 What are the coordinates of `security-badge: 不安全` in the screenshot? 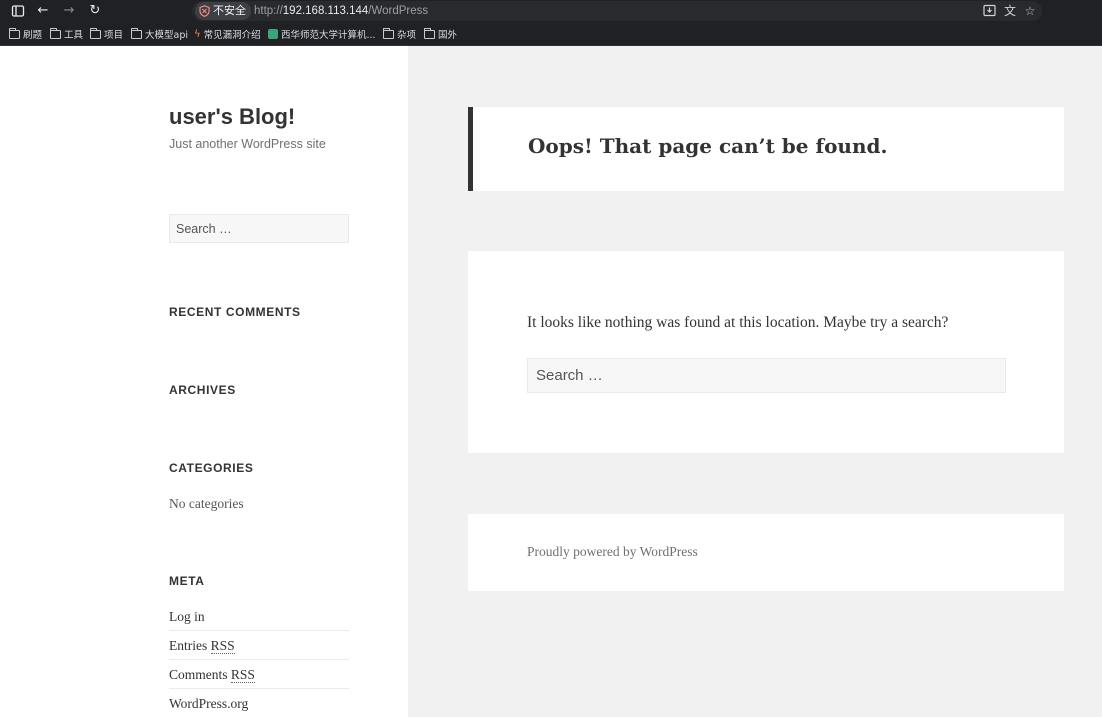 It's located at (223, 11).